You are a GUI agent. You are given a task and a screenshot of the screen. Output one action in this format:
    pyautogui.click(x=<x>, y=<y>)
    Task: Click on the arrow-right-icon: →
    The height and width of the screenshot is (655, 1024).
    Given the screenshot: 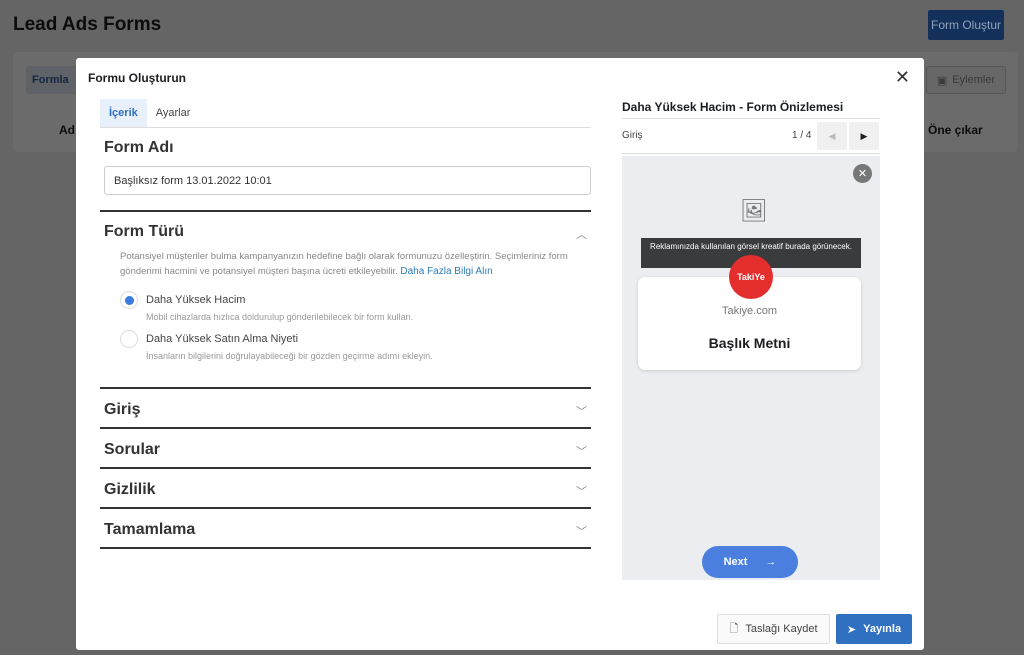 What is the action you would take?
    pyautogui.click(x=771, y=562)
    